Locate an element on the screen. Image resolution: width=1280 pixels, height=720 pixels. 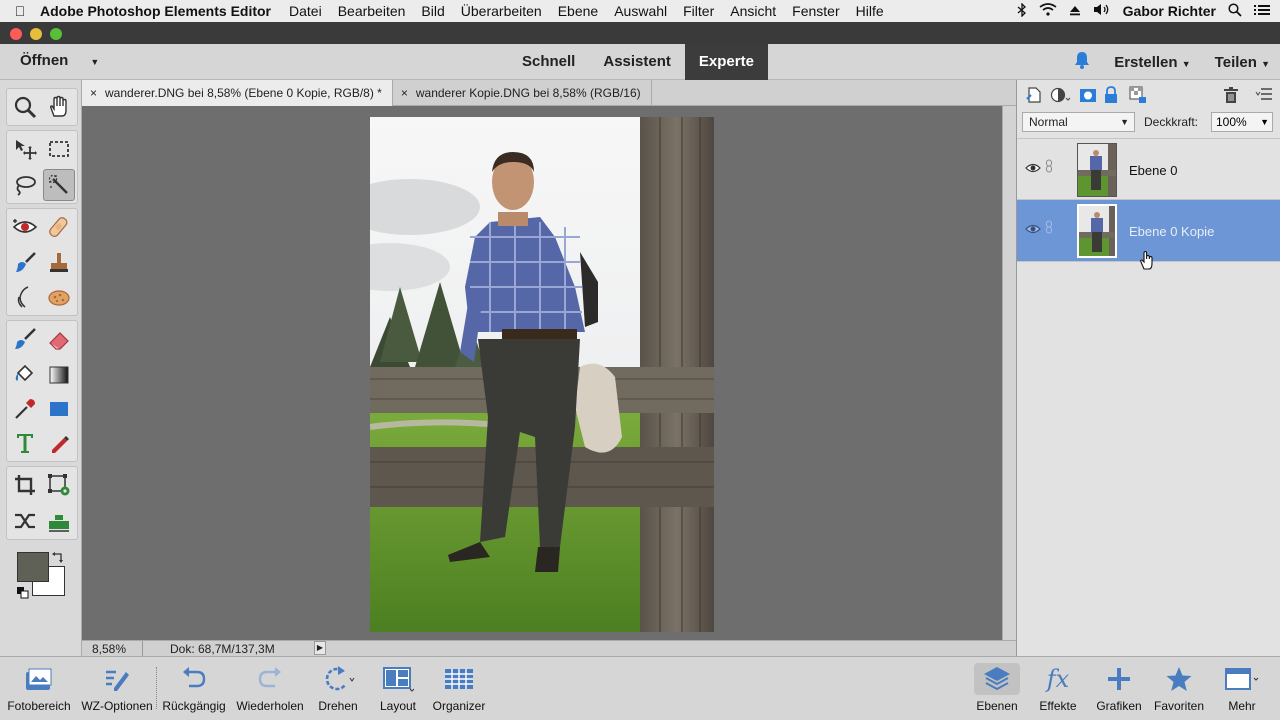
swap-colors-icon is located at coordinates (58, 559).